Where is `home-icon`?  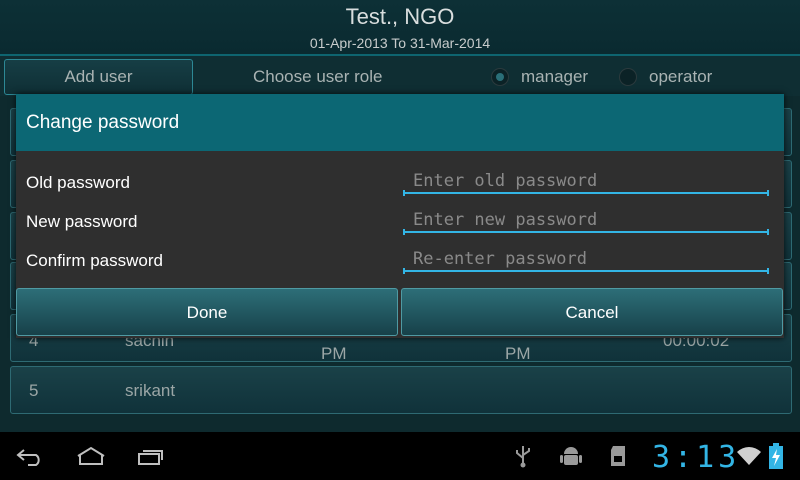
home-icon is located at coordinates (91, 456).